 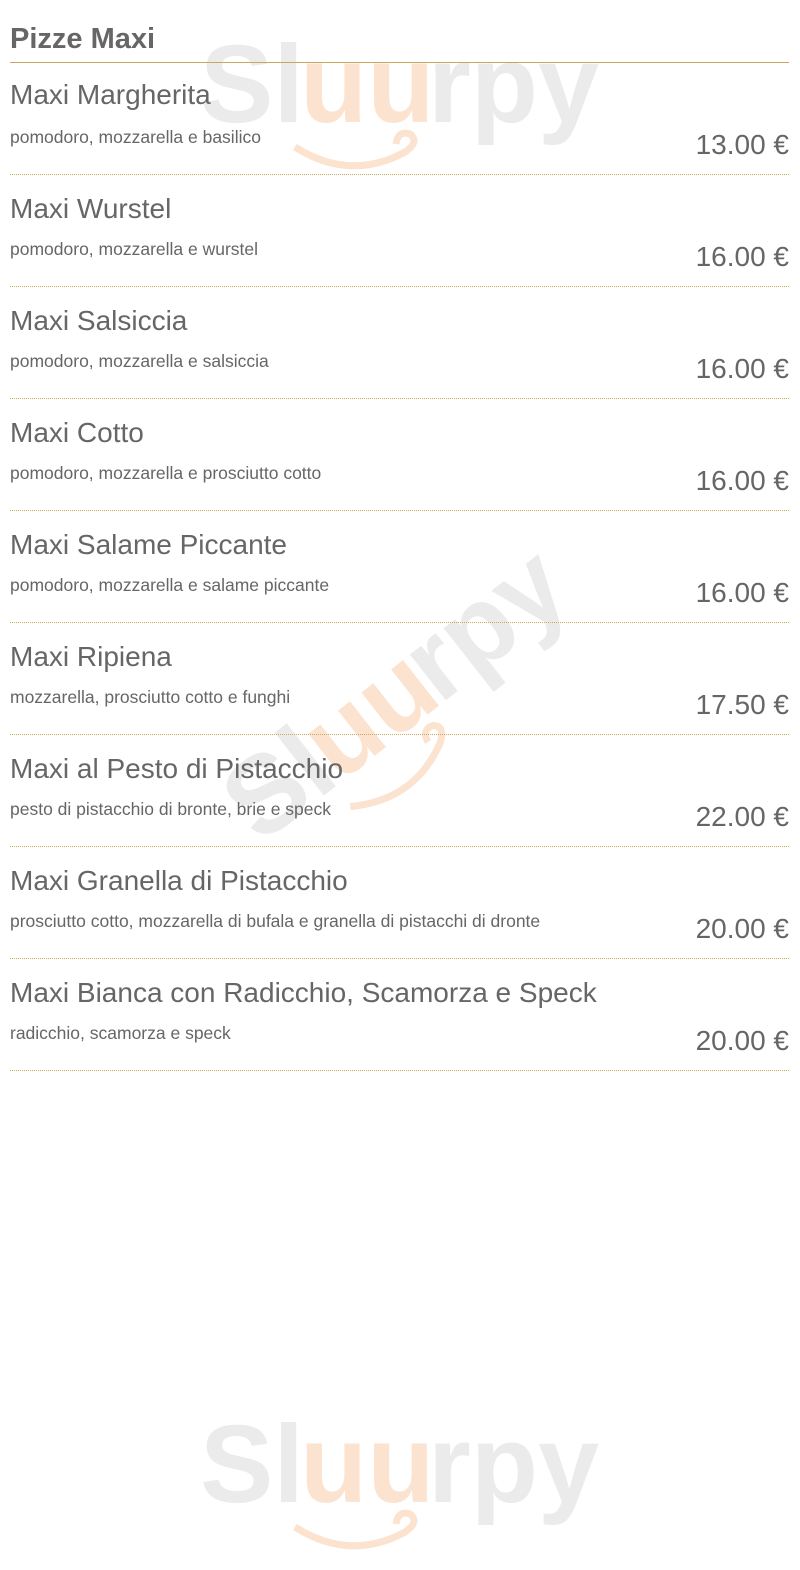 What do you see at coordinates (134, 249) in the screenshot?
I see `item-description: pomodoro, mozzarella e wurstel` at bounding box center [134, 249].